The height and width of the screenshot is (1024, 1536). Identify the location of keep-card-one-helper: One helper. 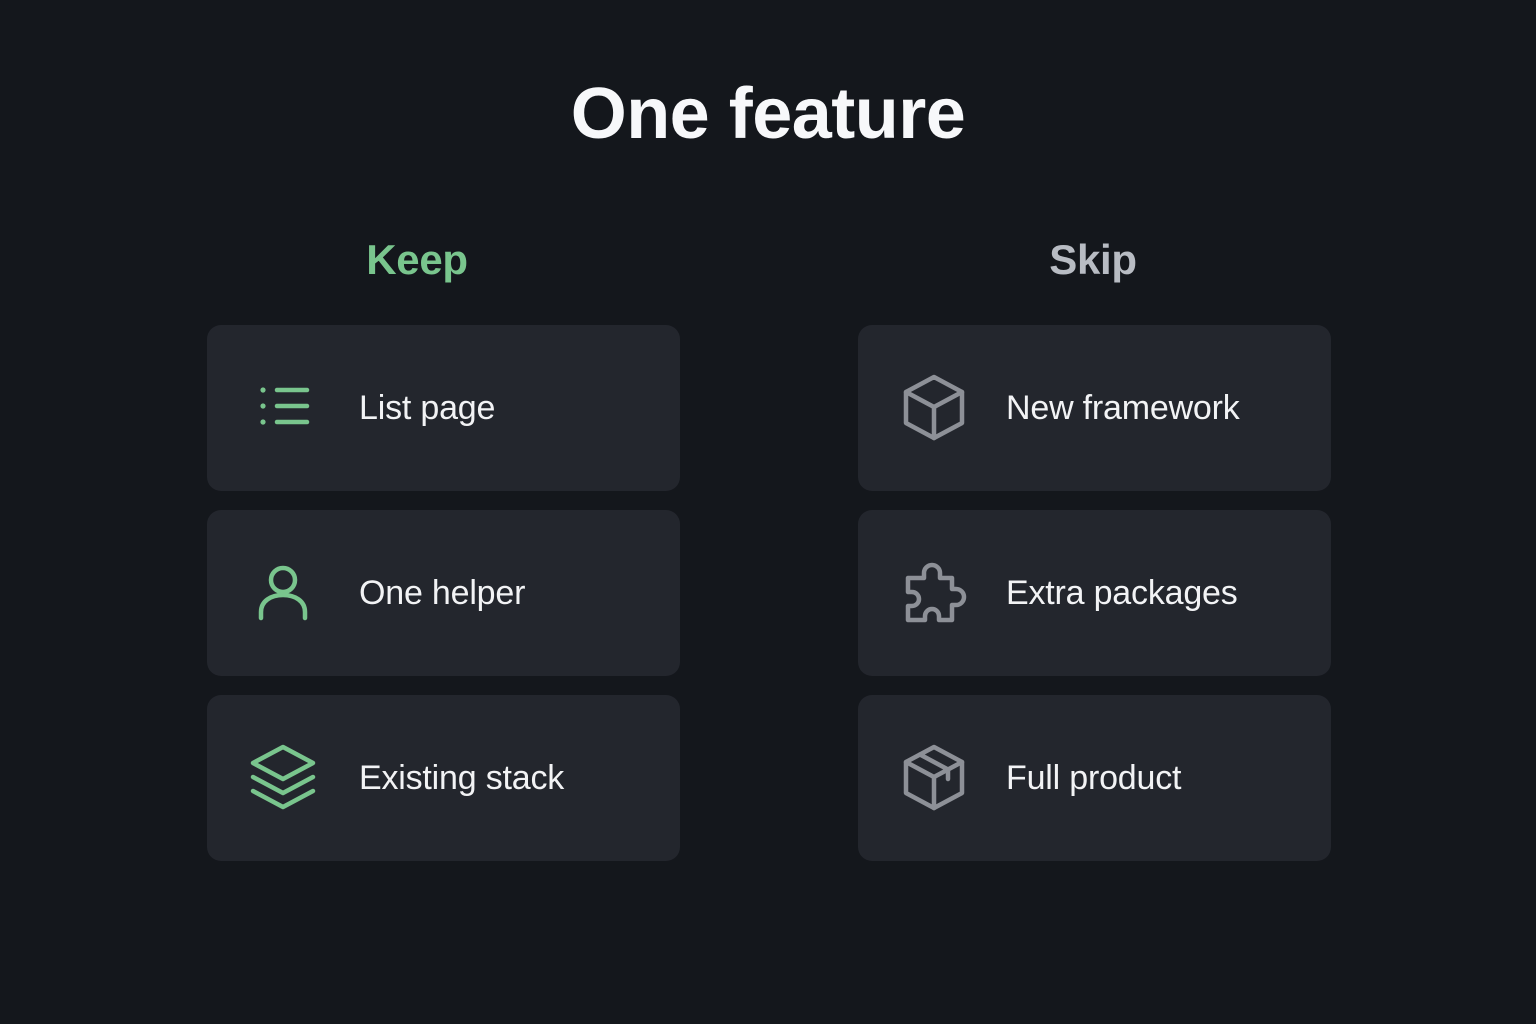
(443, 593).